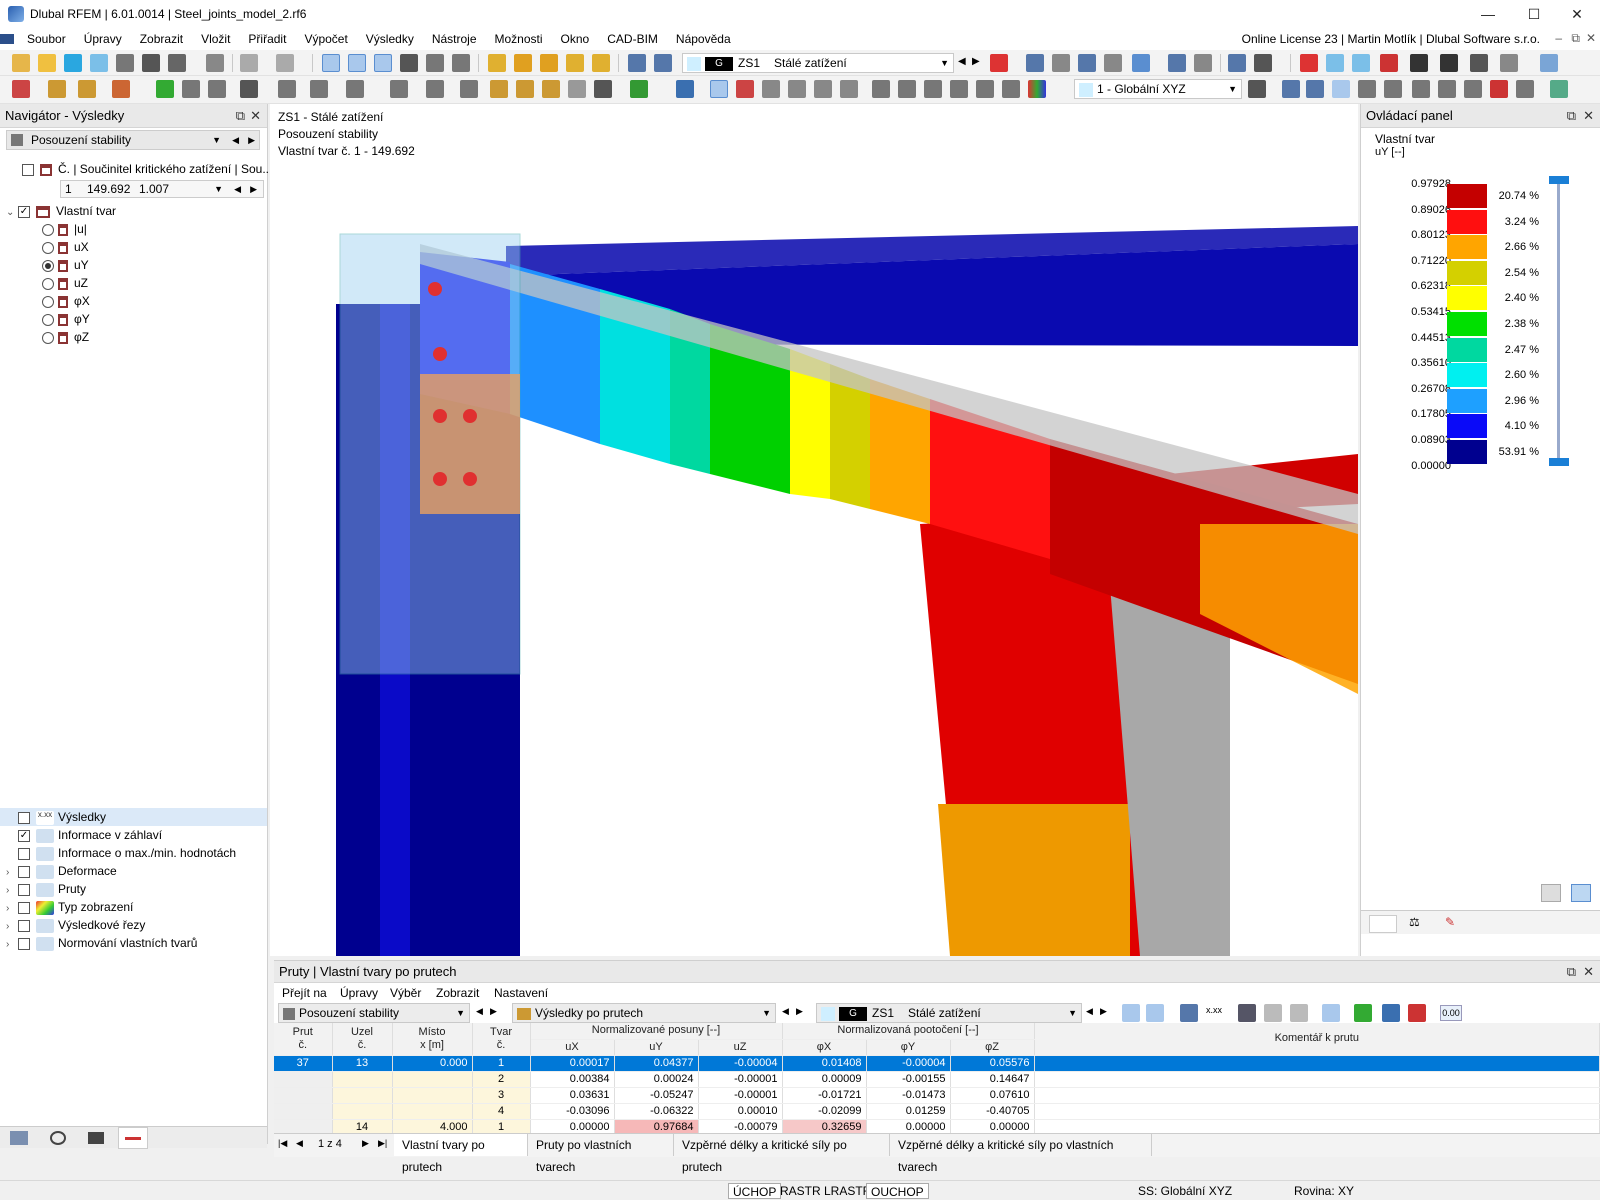  What do you see at coordinates (656, 1047) in the screenshot?
I see `col-uy: uY` at bounding box center [656, 1047].